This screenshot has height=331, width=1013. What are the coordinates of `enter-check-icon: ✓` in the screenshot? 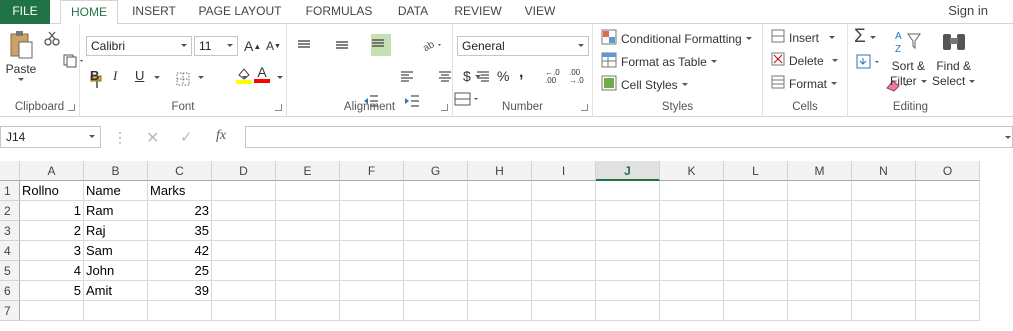 It's located at (186, 137).